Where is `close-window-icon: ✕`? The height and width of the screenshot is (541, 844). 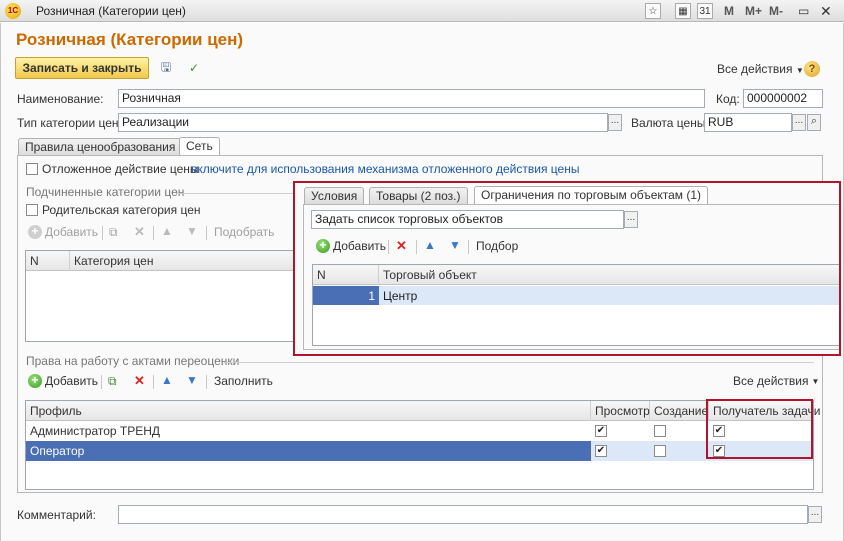
close-window-icon: ✕ is located at coordinates (826, 11).